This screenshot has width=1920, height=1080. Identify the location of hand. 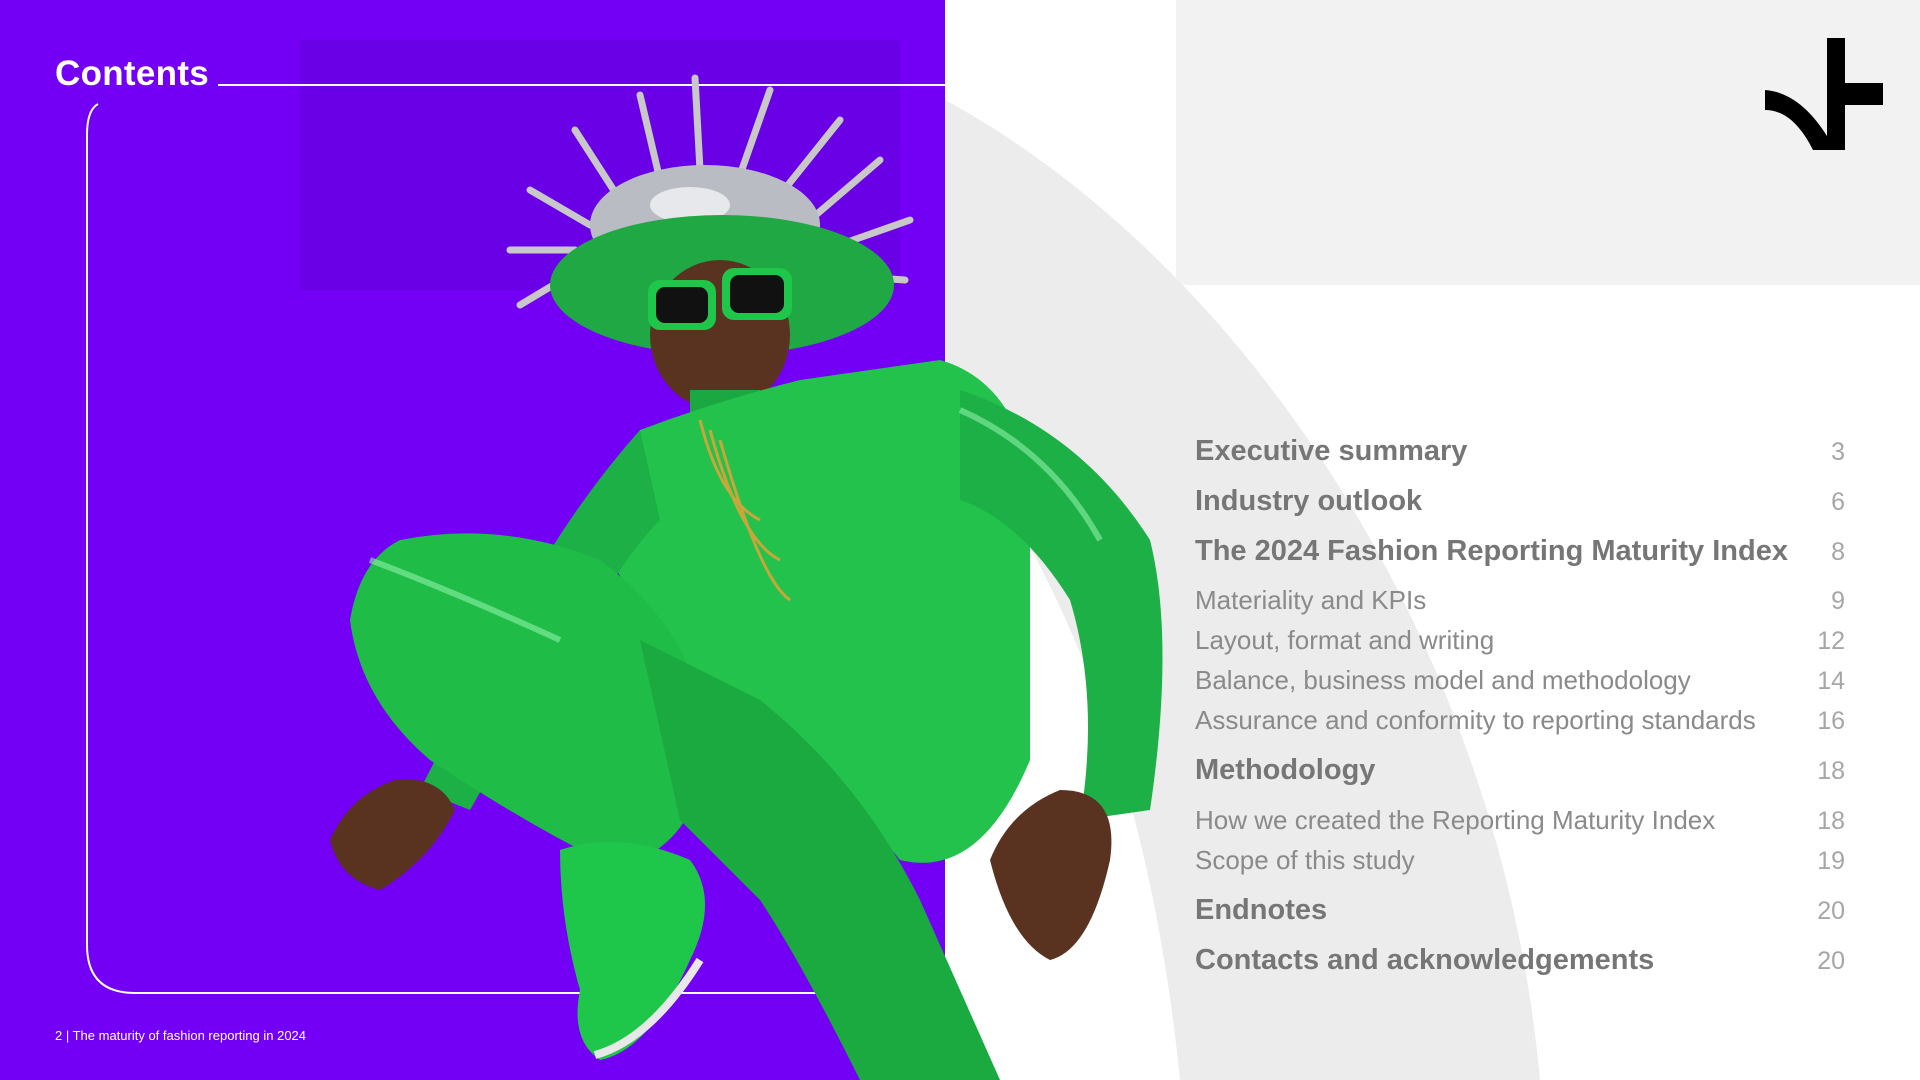
(1051, 875).